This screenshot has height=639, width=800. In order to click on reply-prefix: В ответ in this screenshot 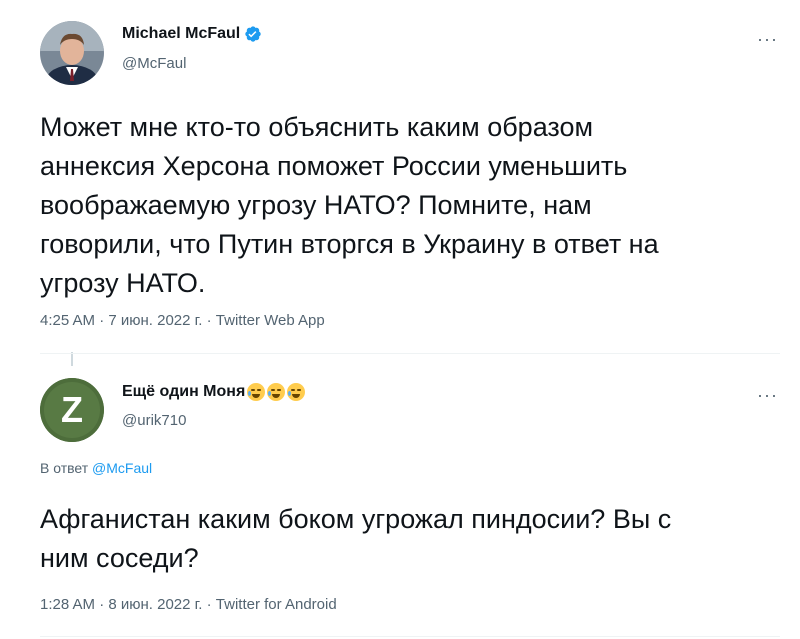, I will do `click(64, 468)`.